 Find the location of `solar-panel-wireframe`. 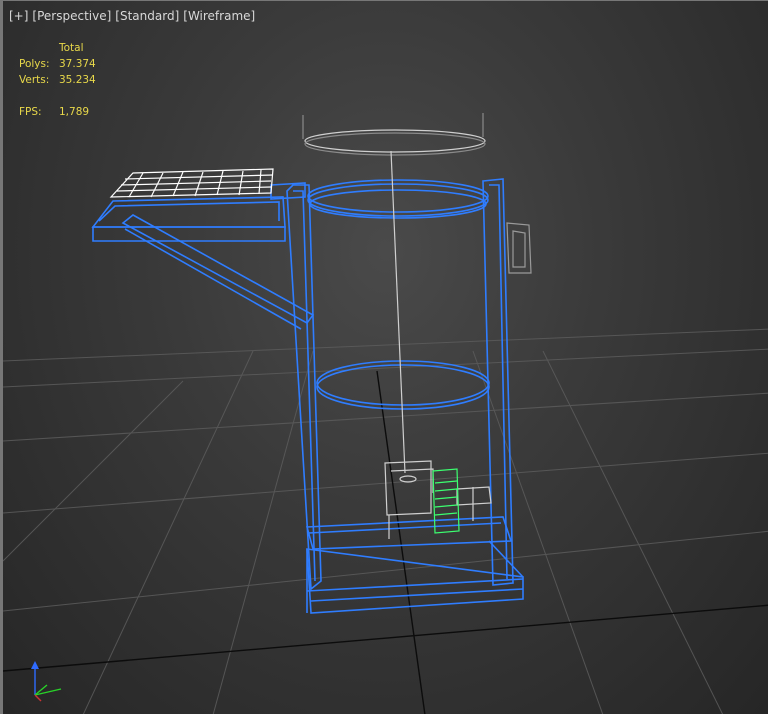

solar-panel-wireframe is located at coordinates (191, 183).